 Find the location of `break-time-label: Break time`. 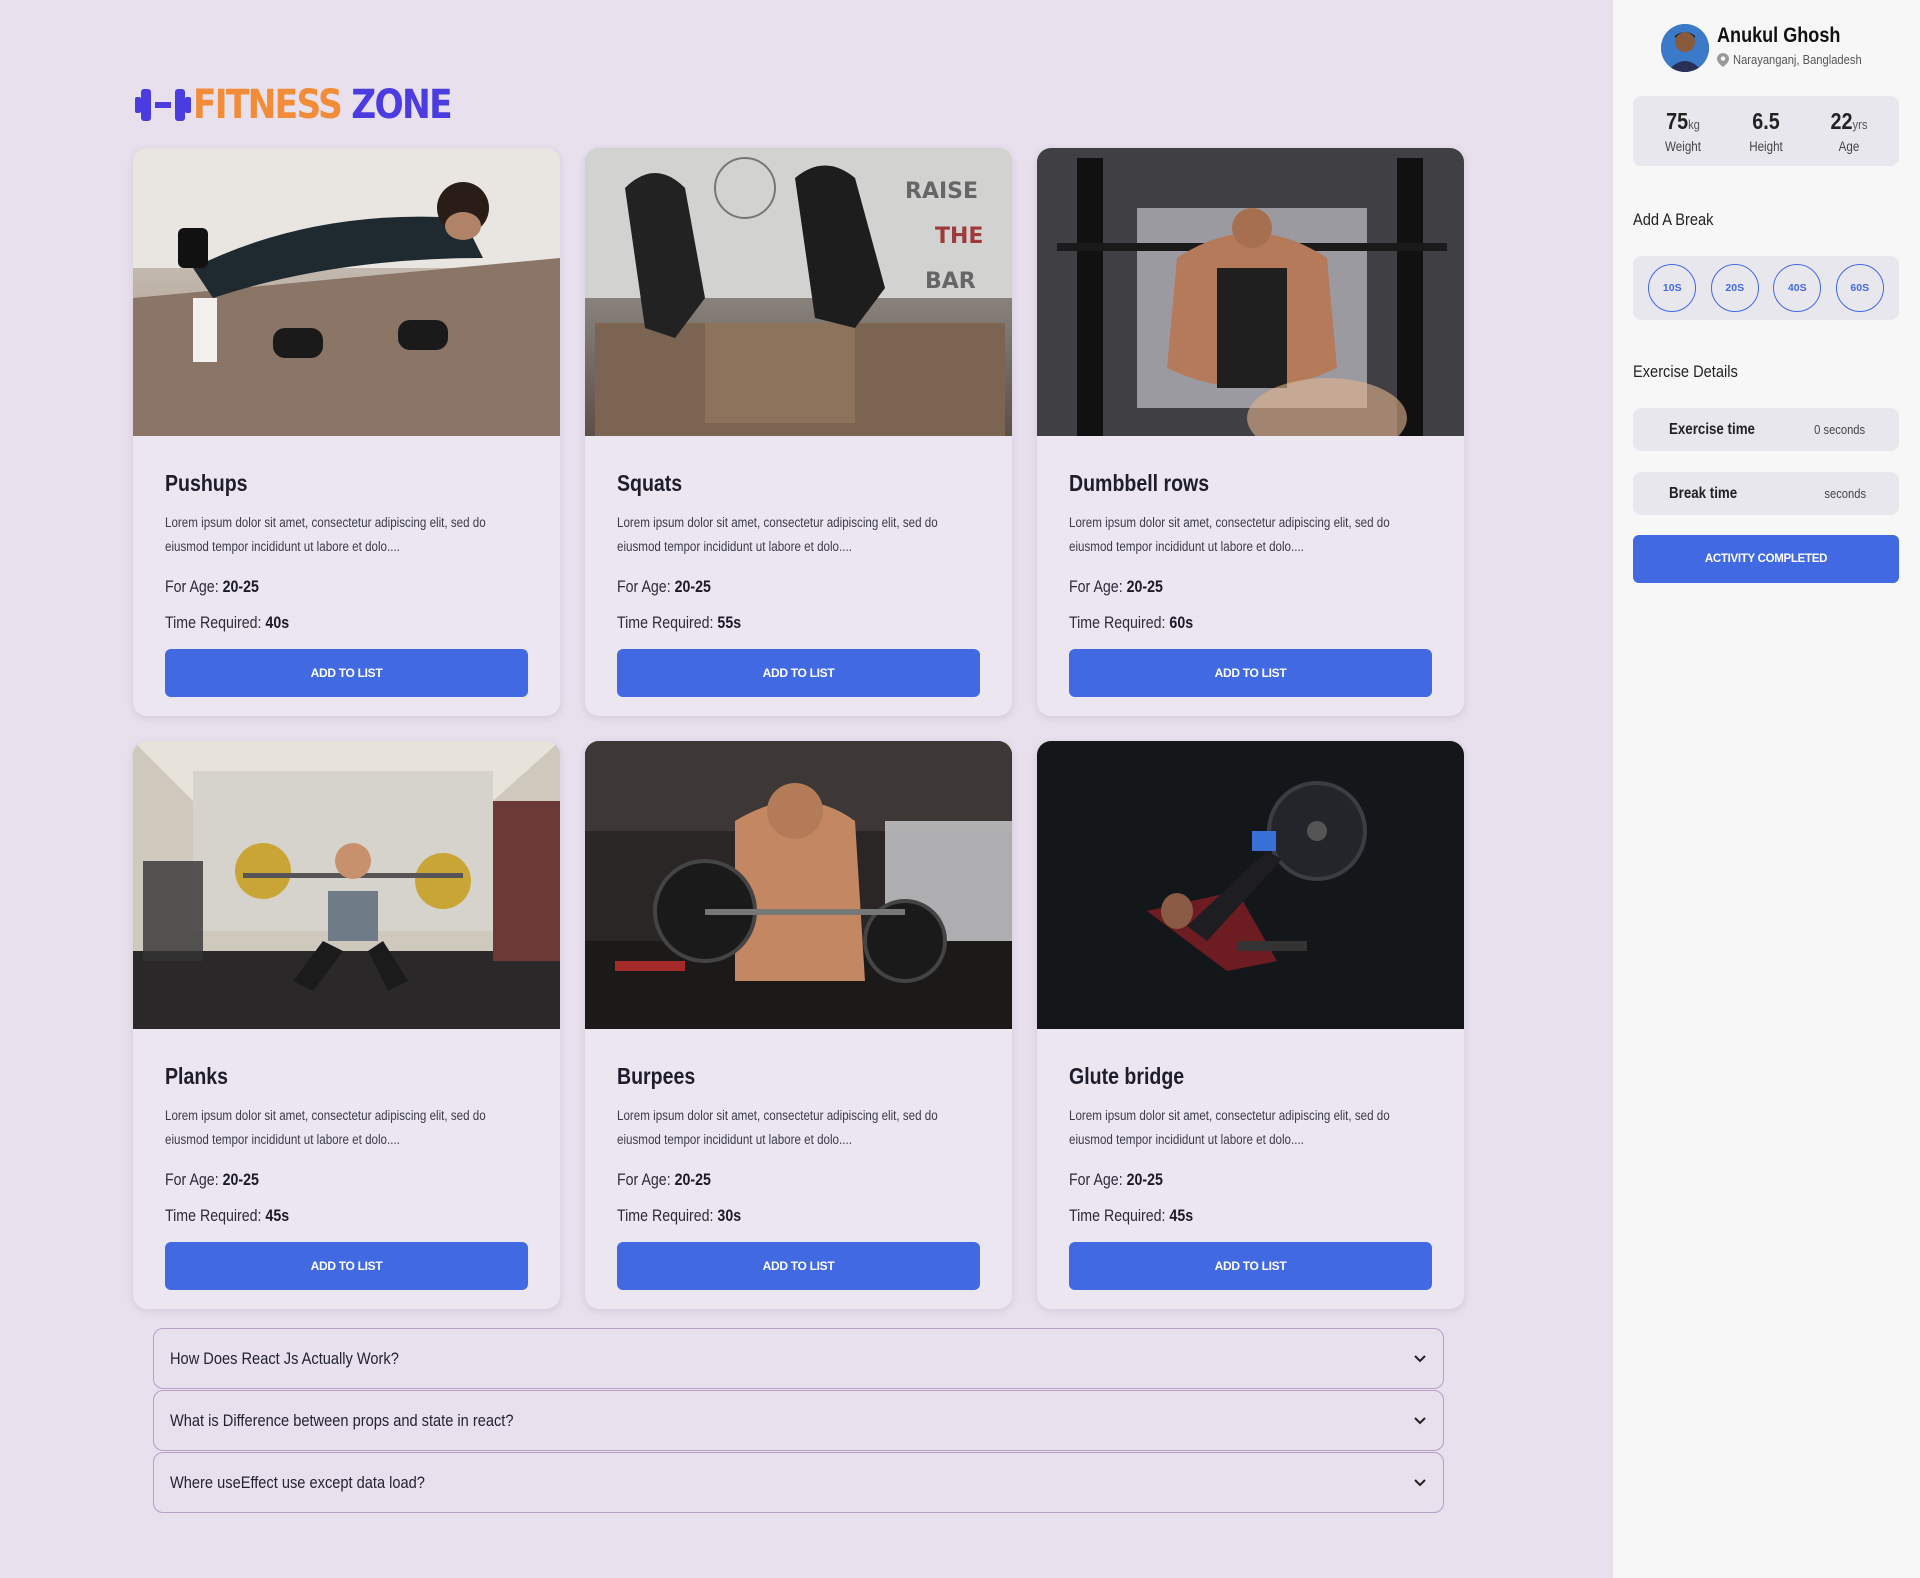

break-time-label: Break time is located at coordinates (1703, 493).